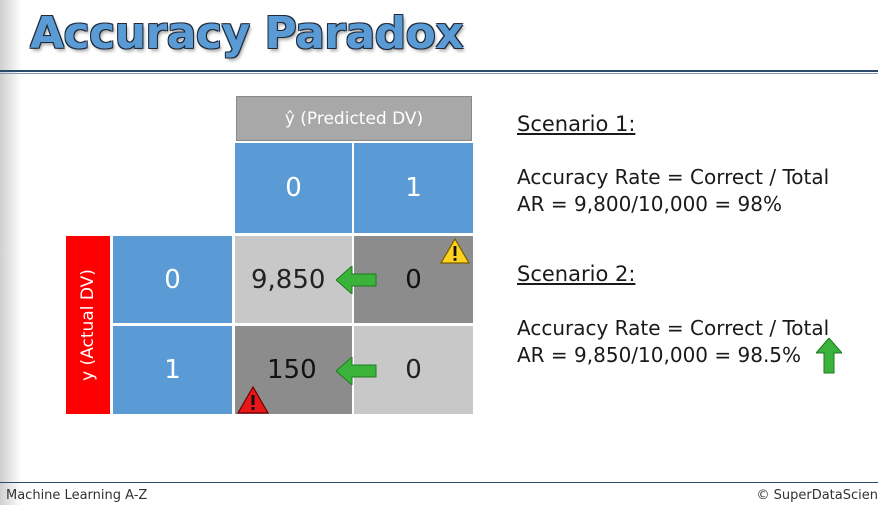  What do you see at coordinates (439, 71) in the screenshot?
I see `title-divider` at bounding box center [439, 71].